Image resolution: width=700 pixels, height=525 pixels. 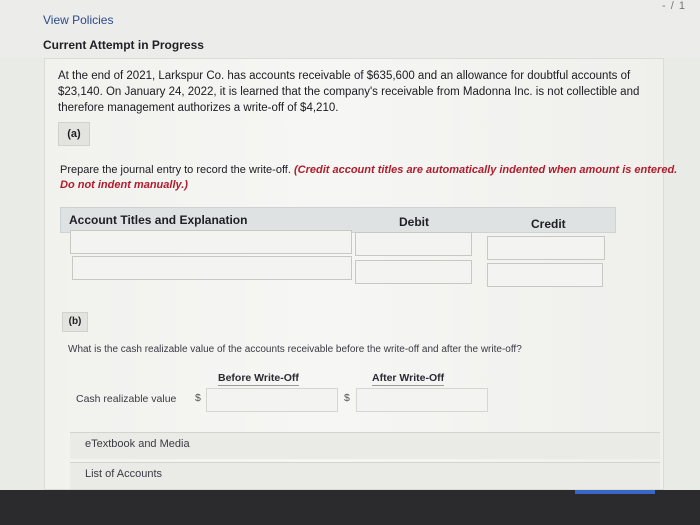 What do you see at coordinates (75, 322) in the screenshot?
I see `part-b-label: (b)` at bounding box center [75, 322].